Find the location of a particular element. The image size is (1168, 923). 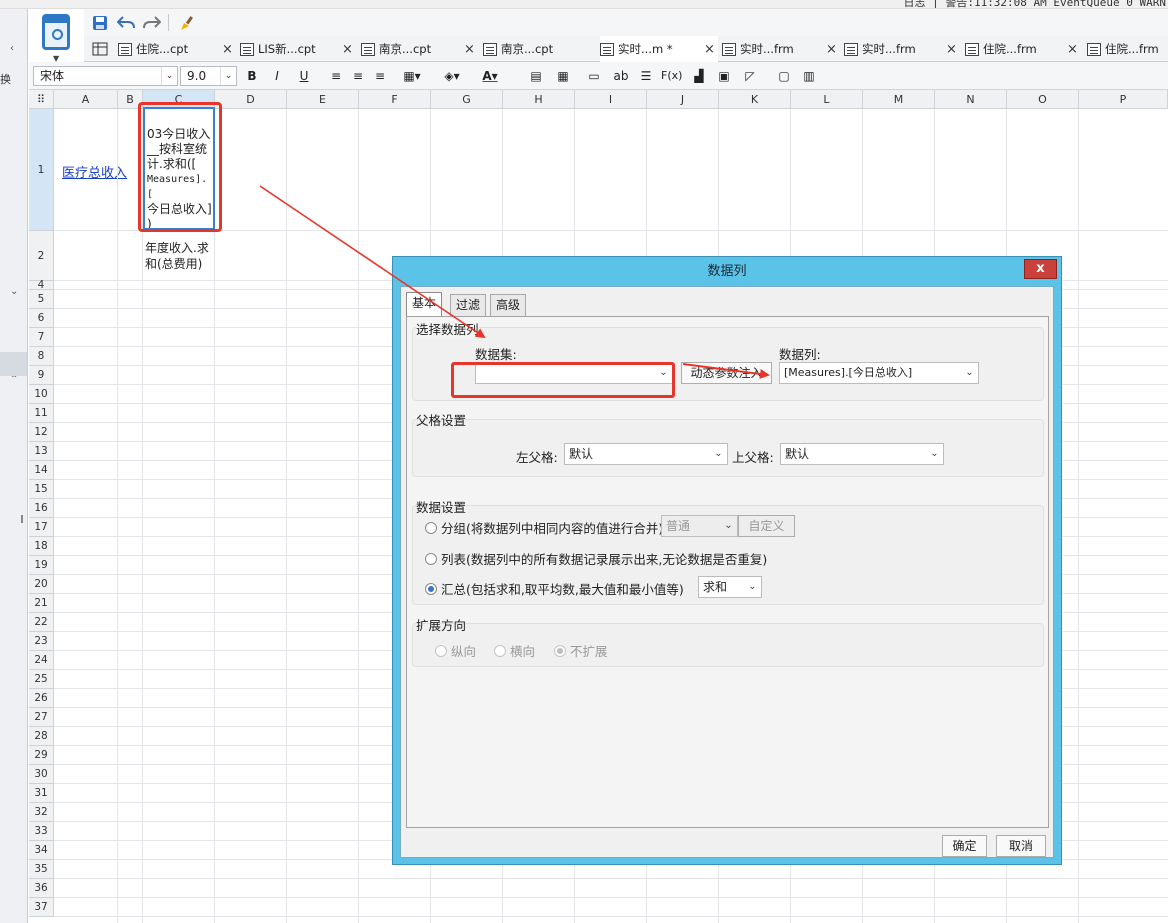

group-mode-select: 普通 ⌄ is located at coordinates (699, 526).